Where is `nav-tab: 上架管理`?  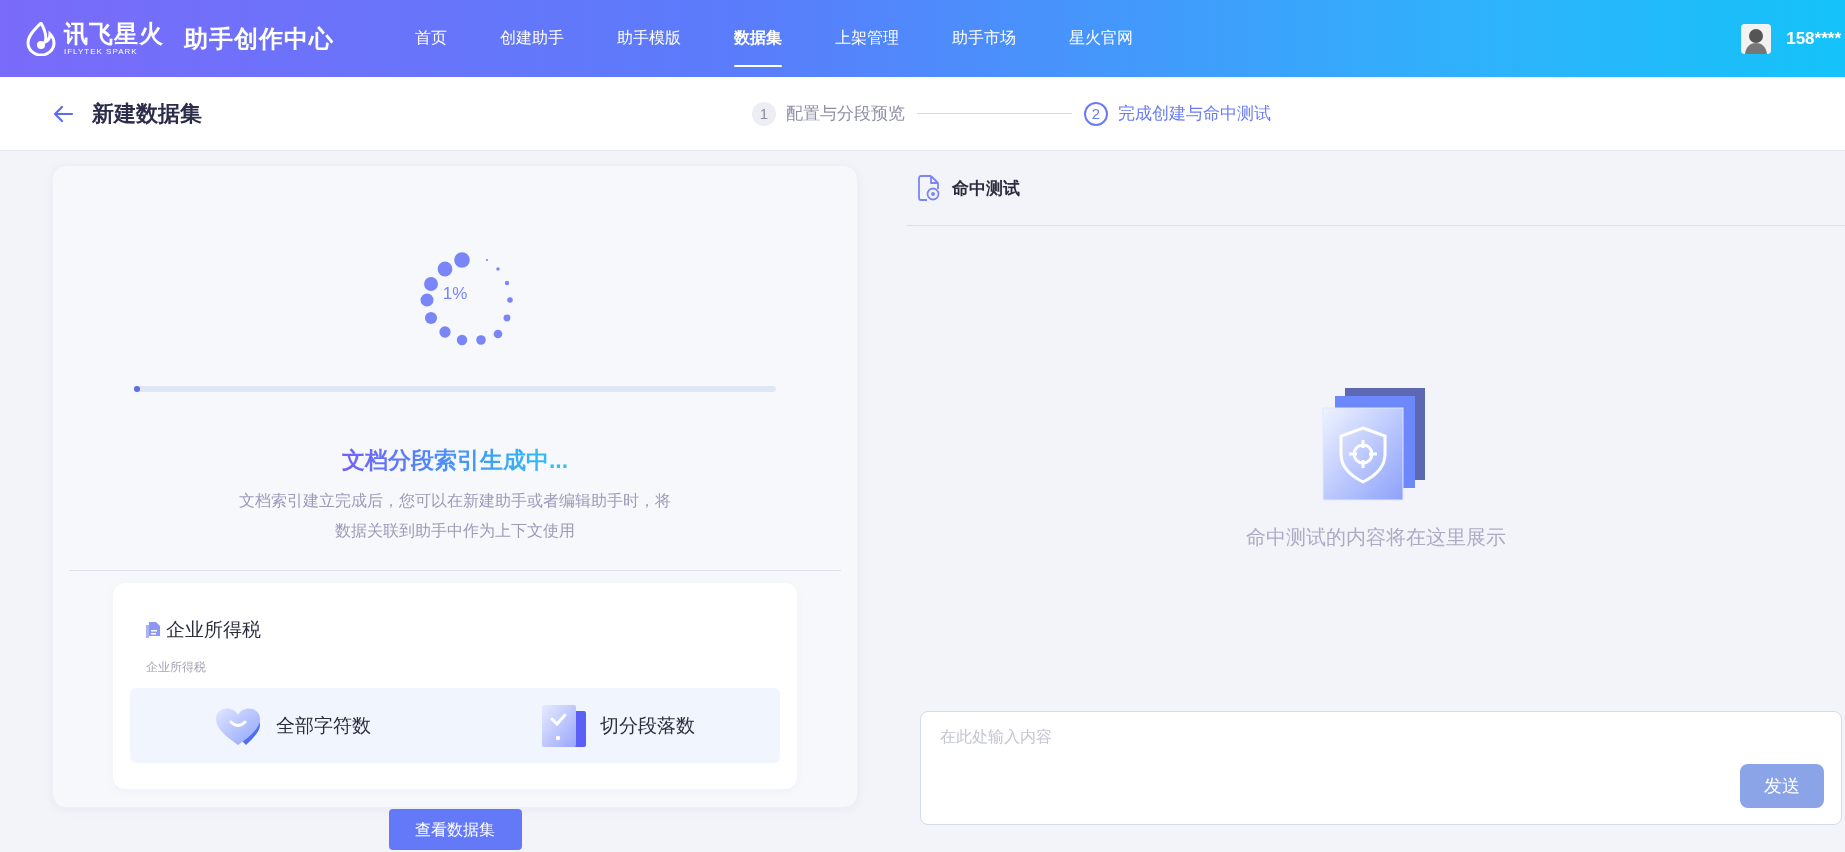 nav-tab: 上架管理 is located at coordinates (867, 38).